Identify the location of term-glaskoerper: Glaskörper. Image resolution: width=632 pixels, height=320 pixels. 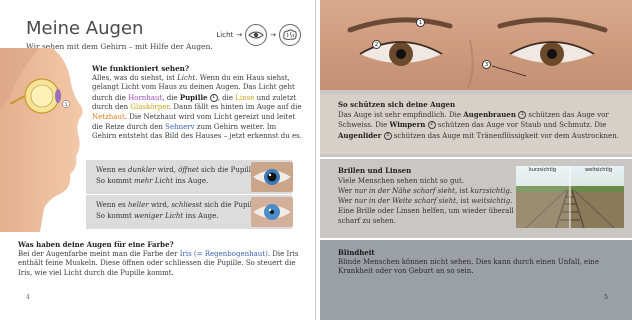
(149, 107).